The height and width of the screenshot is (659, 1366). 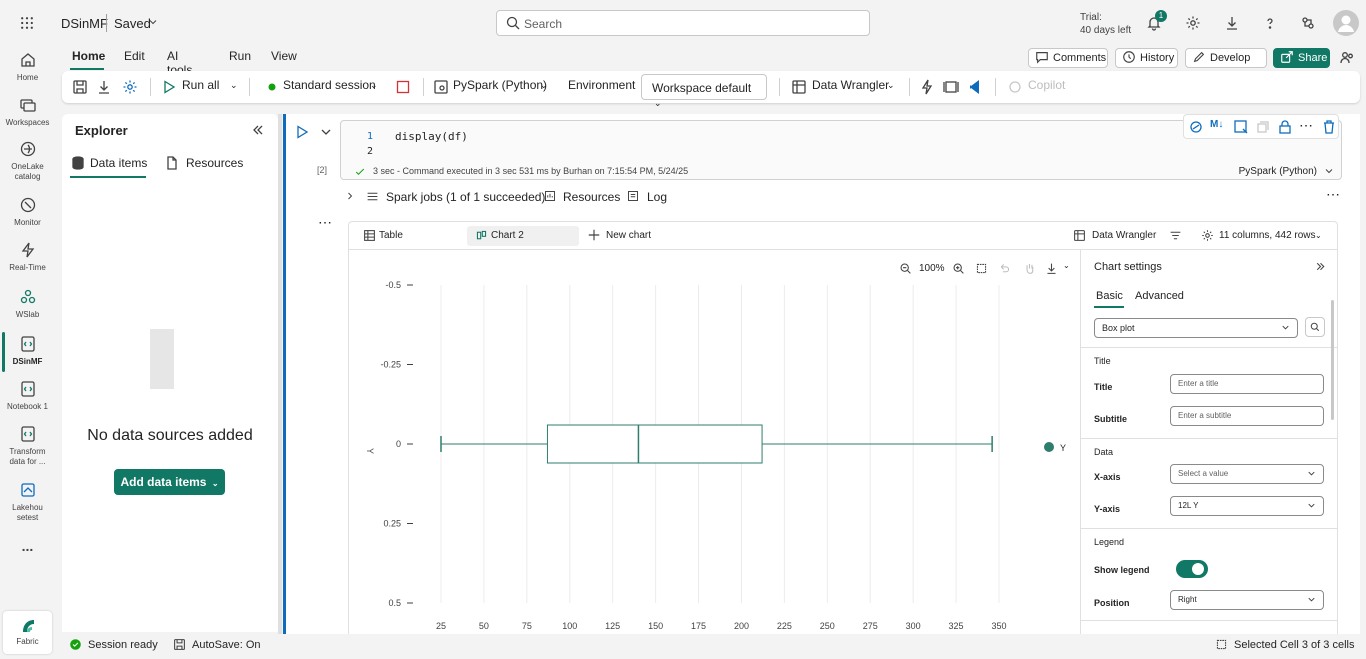 I want to click on copilot-cell-icon, so click(x=1196, y=127).